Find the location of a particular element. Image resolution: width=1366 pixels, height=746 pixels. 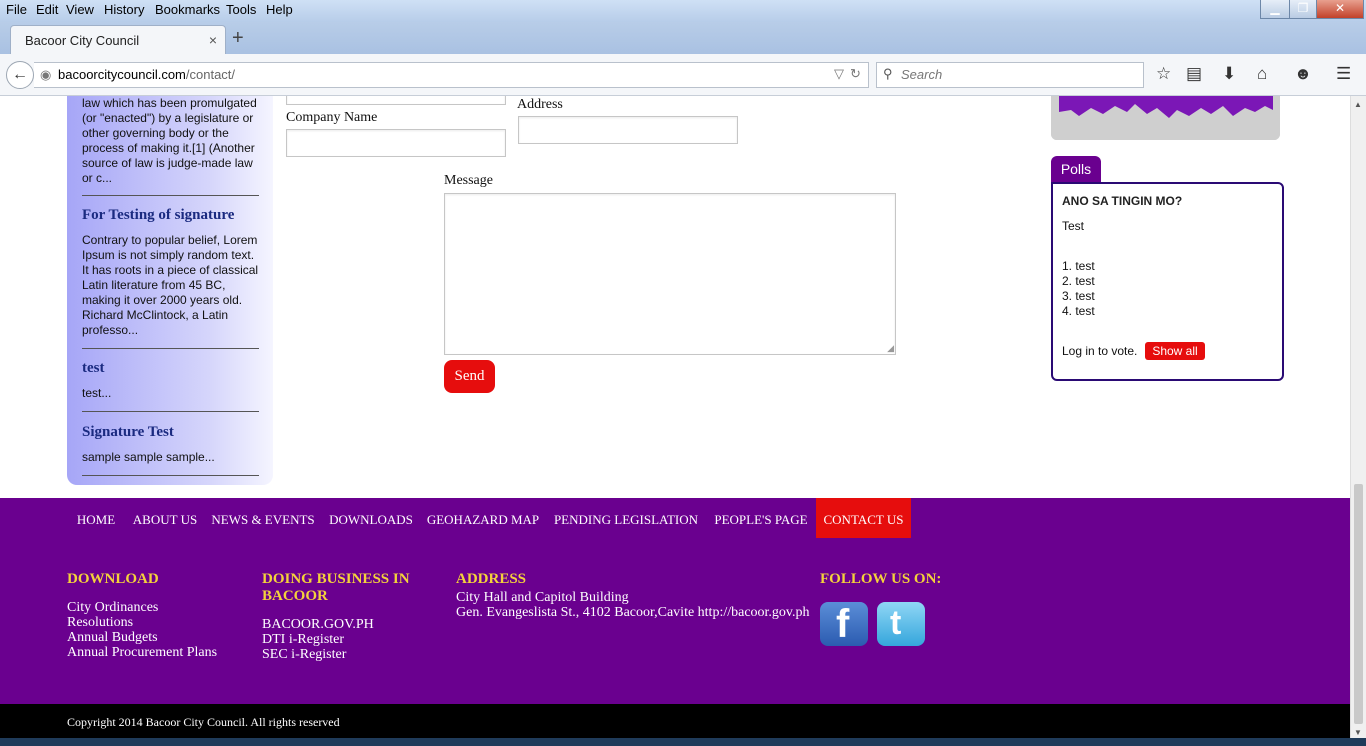

reload-icon: ↻ is located at coordinates (855, 74).